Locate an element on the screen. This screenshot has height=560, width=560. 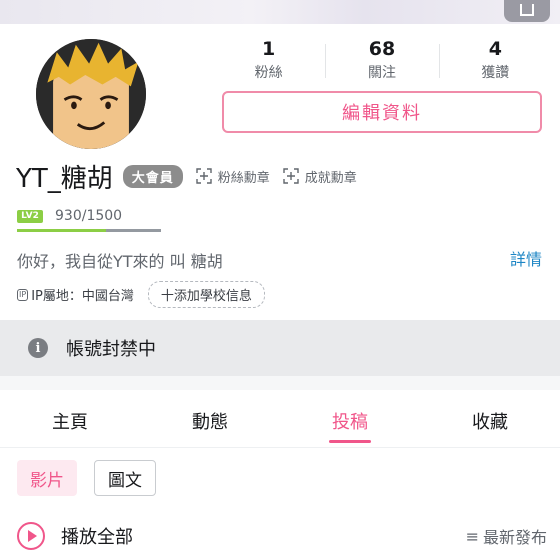
profile-banner is located at coordinates (280, 12).